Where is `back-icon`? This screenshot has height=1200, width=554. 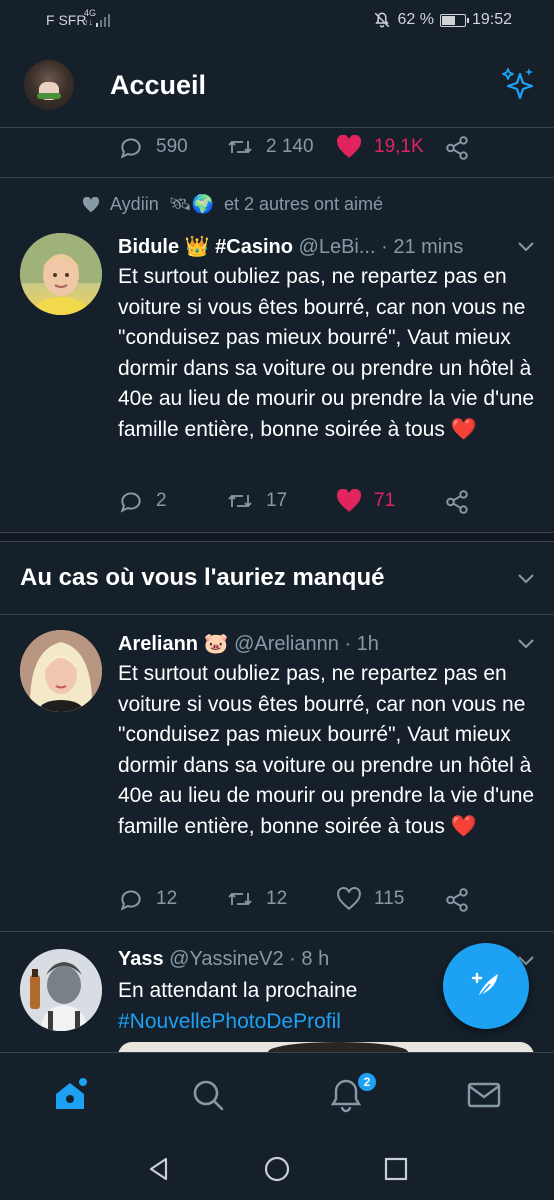
back-icon is located at coordinates (159, 1169).